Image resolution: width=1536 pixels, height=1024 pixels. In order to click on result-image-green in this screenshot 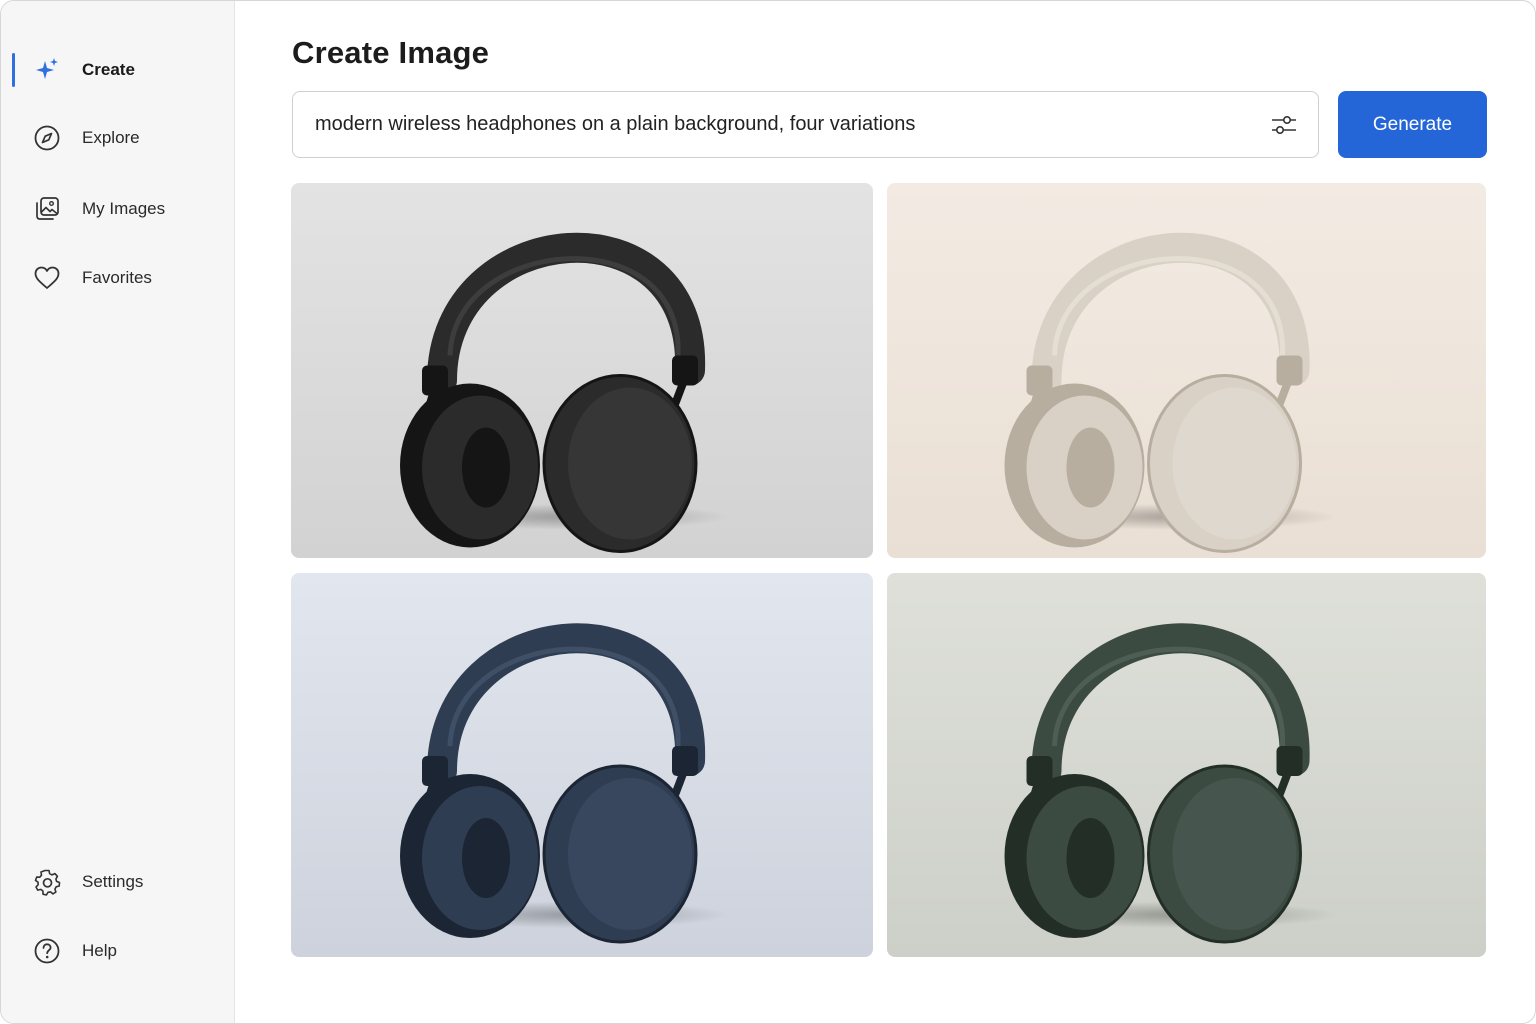, I will do `click(1186, 765)`.